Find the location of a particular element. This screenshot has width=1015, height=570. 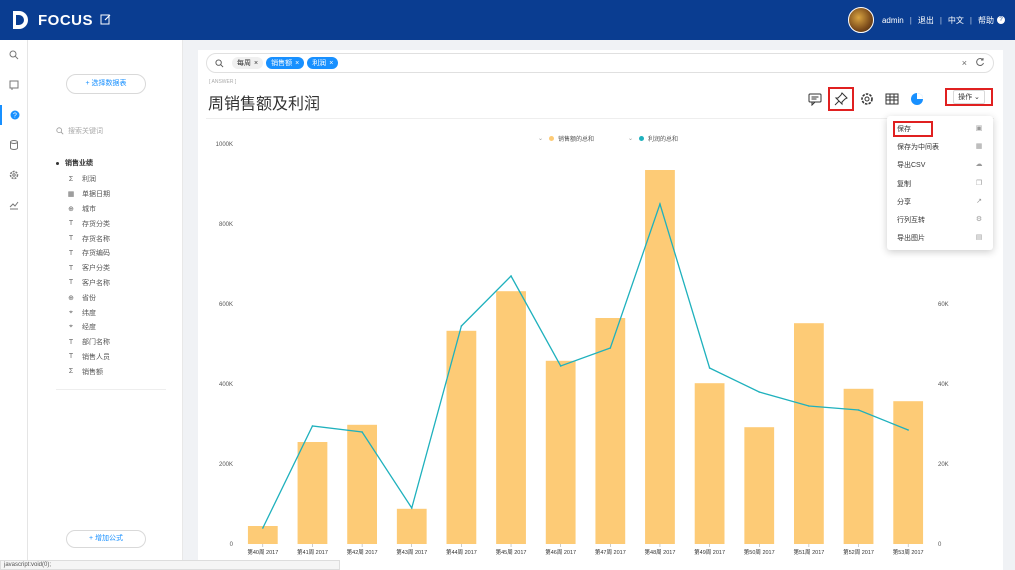

help-icon: ? is located at coordinates (1001, 20).